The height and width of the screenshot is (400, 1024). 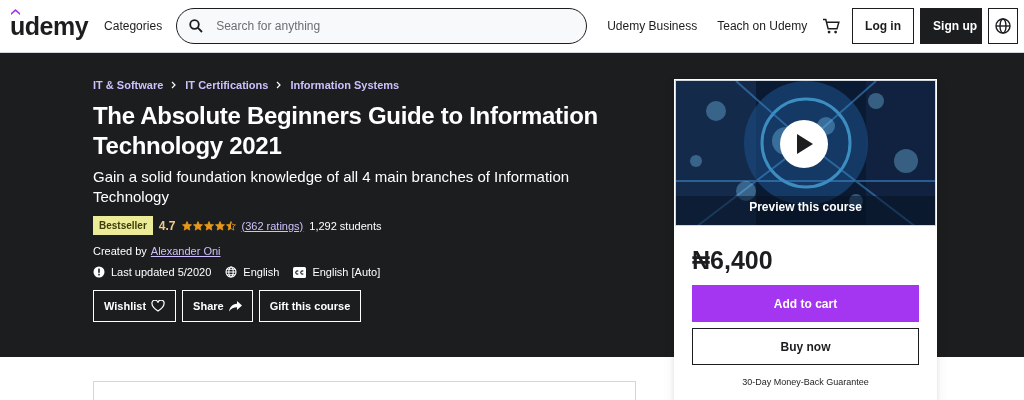 I want to click on action-button: Wishlist, so click(x=135, y=306).